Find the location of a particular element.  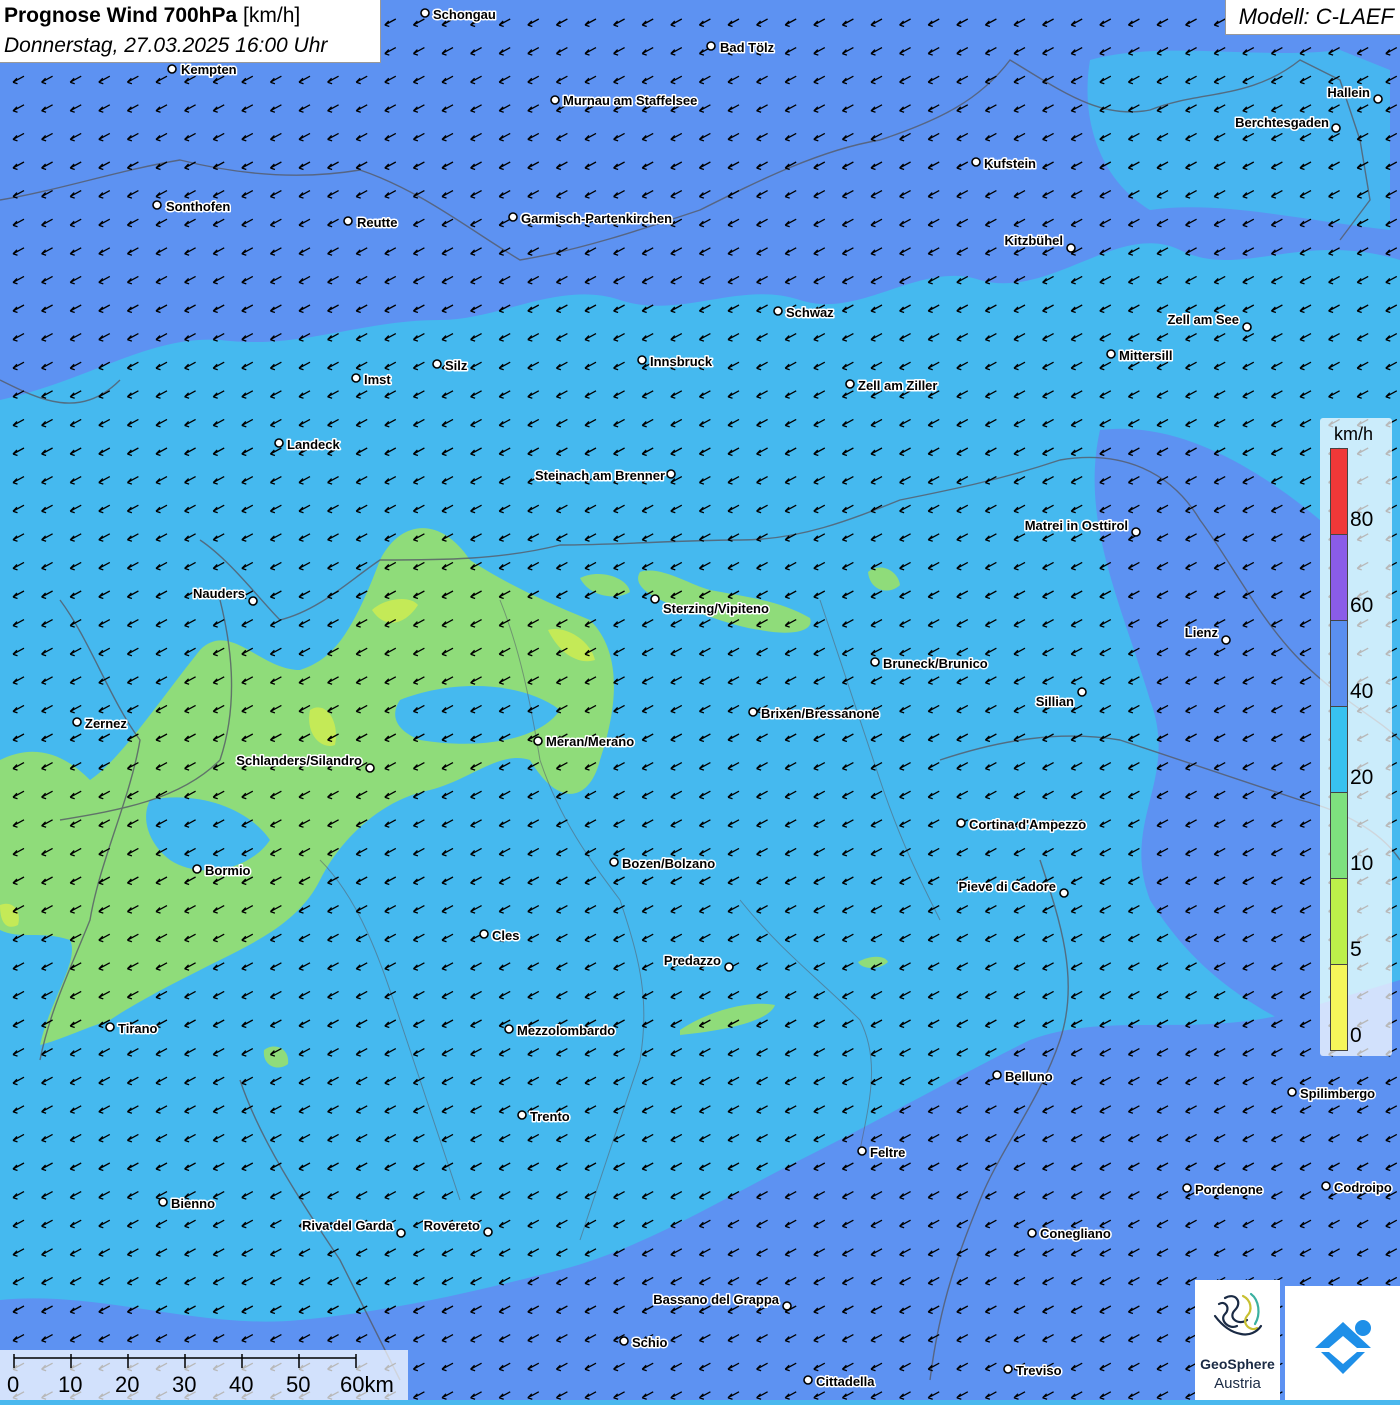

city-label: Trento is located at coordinates (550, 1116).